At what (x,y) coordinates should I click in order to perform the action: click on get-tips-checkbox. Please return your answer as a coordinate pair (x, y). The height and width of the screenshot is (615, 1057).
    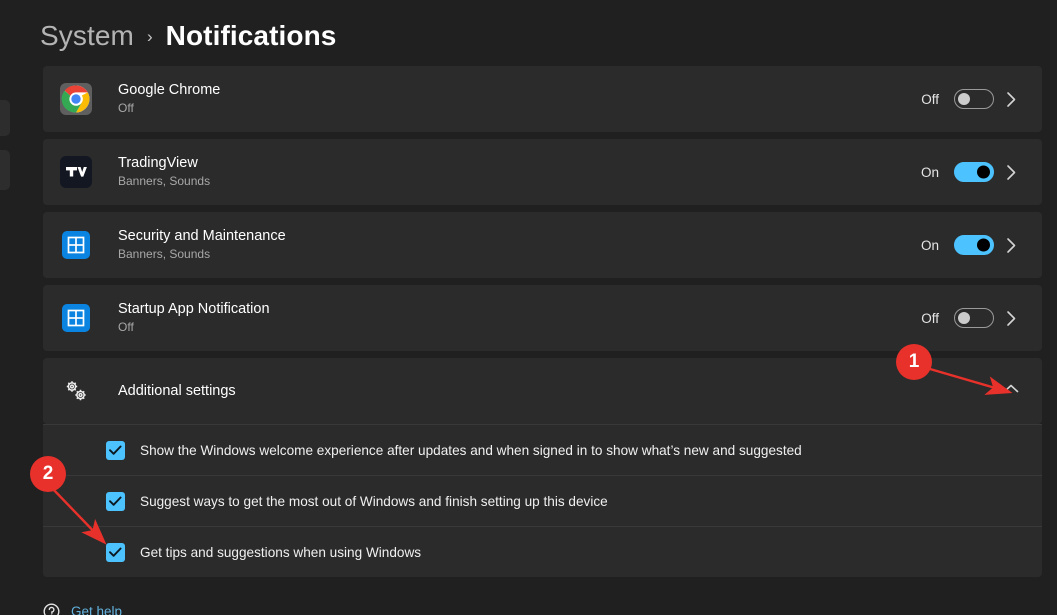
    Looking at the image, I should click on (115, 552).